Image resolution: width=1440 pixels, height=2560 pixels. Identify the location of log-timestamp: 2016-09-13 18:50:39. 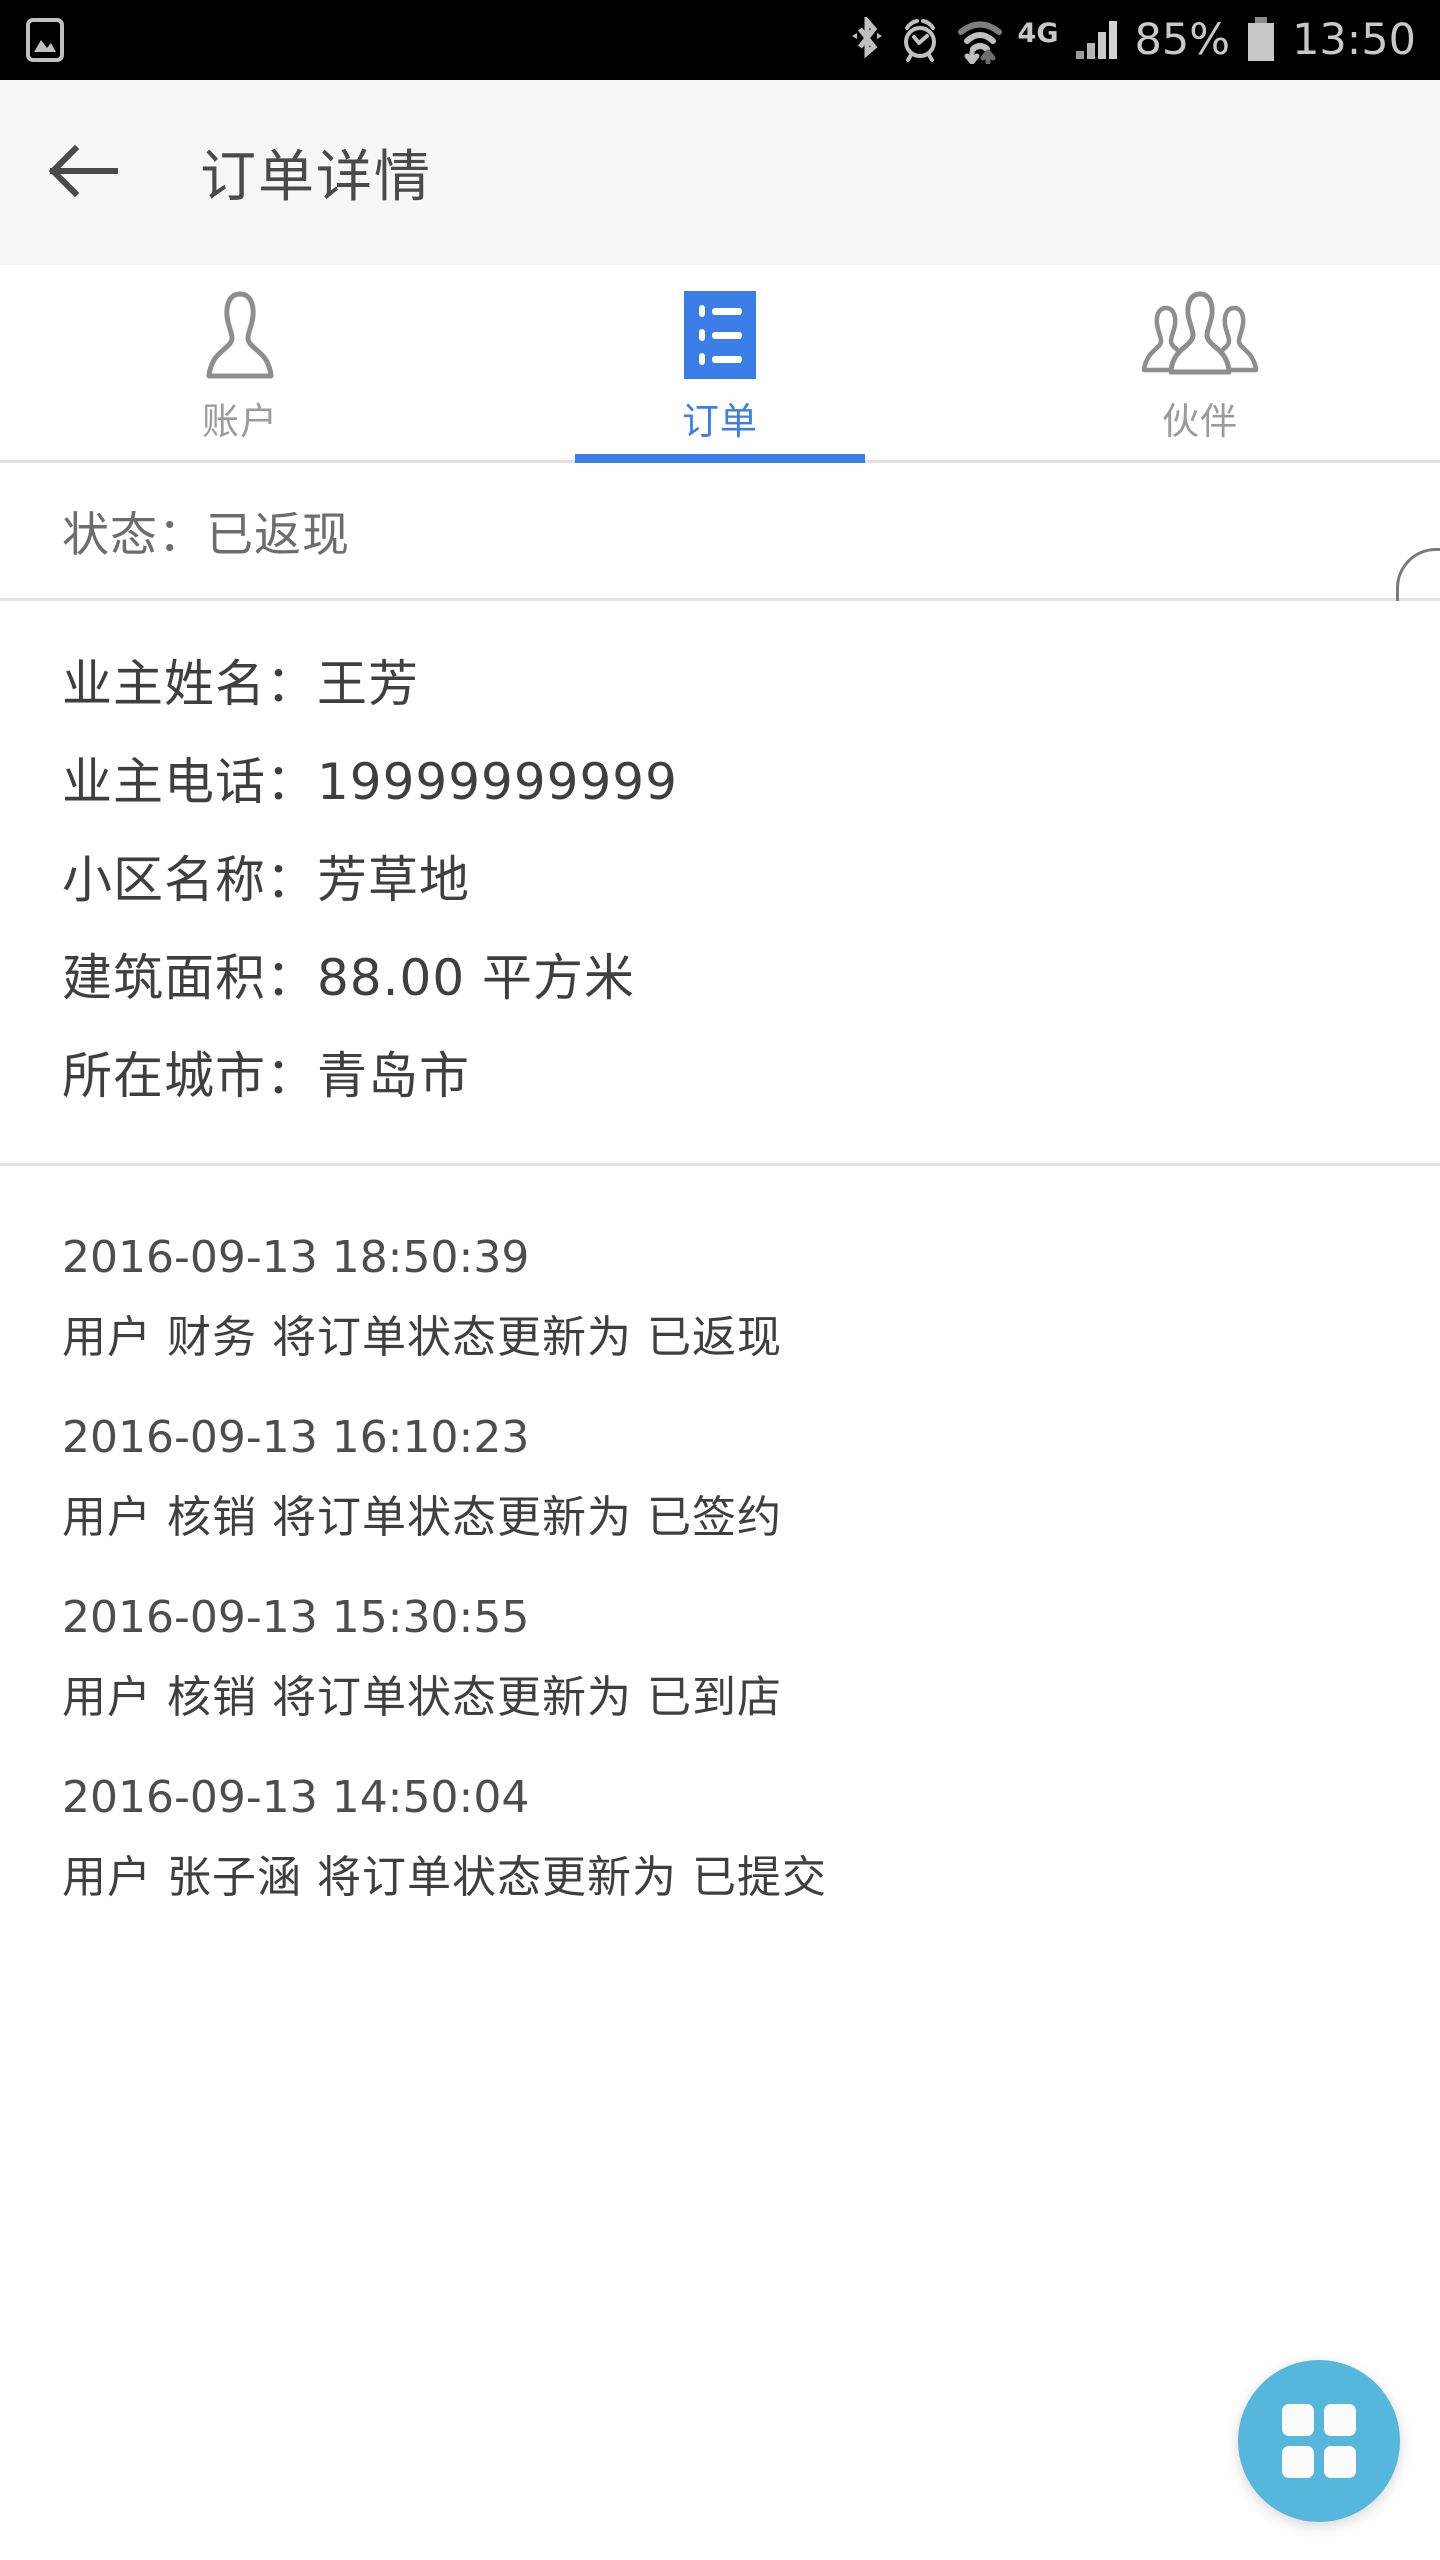
(296, 1257).